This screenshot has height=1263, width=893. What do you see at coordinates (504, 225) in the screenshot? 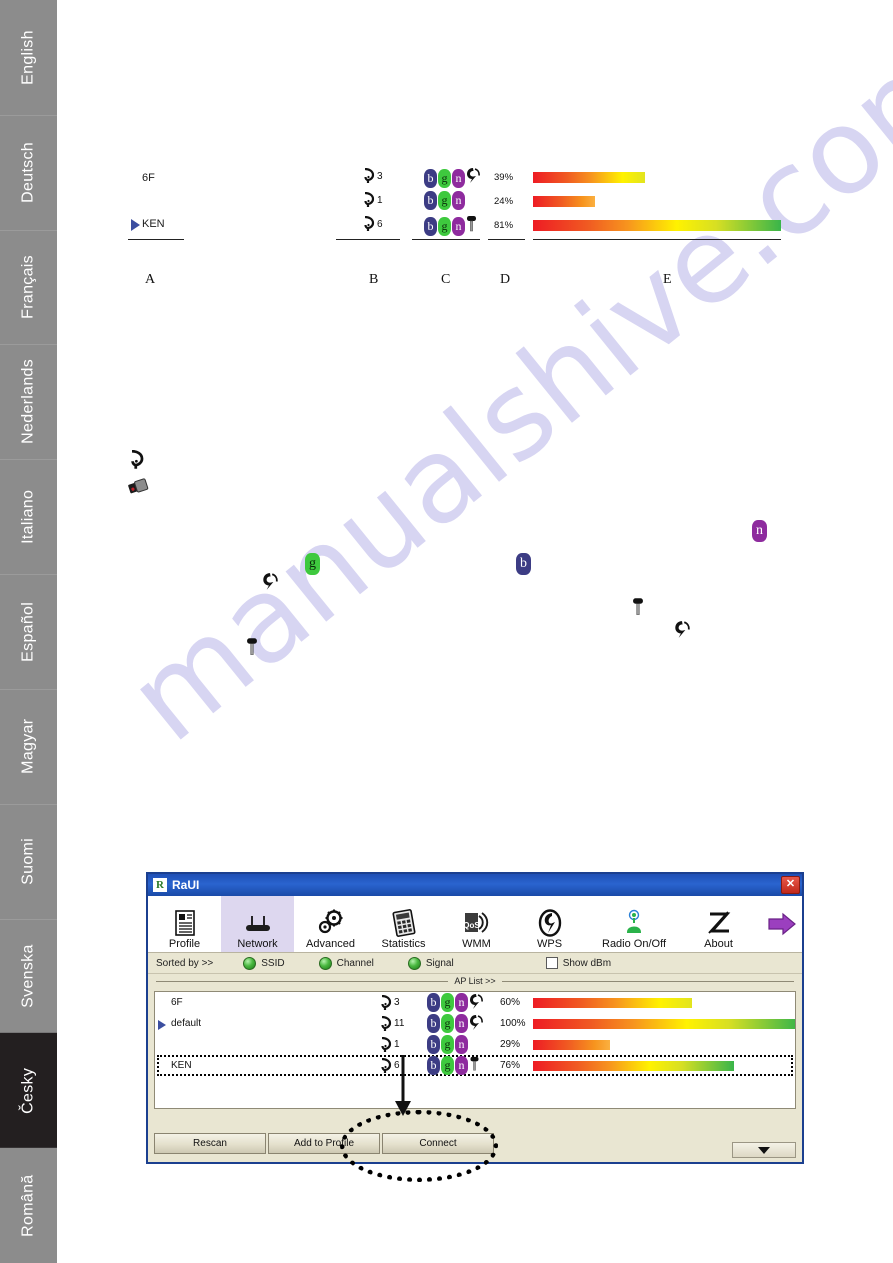
I see `diagram-percent-3: 81%` at bounding box center [504, 225].